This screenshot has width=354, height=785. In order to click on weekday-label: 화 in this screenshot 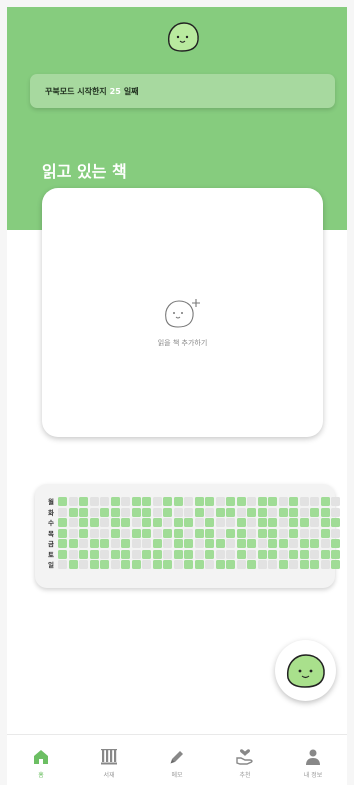, I will do `click(51, 512)`.